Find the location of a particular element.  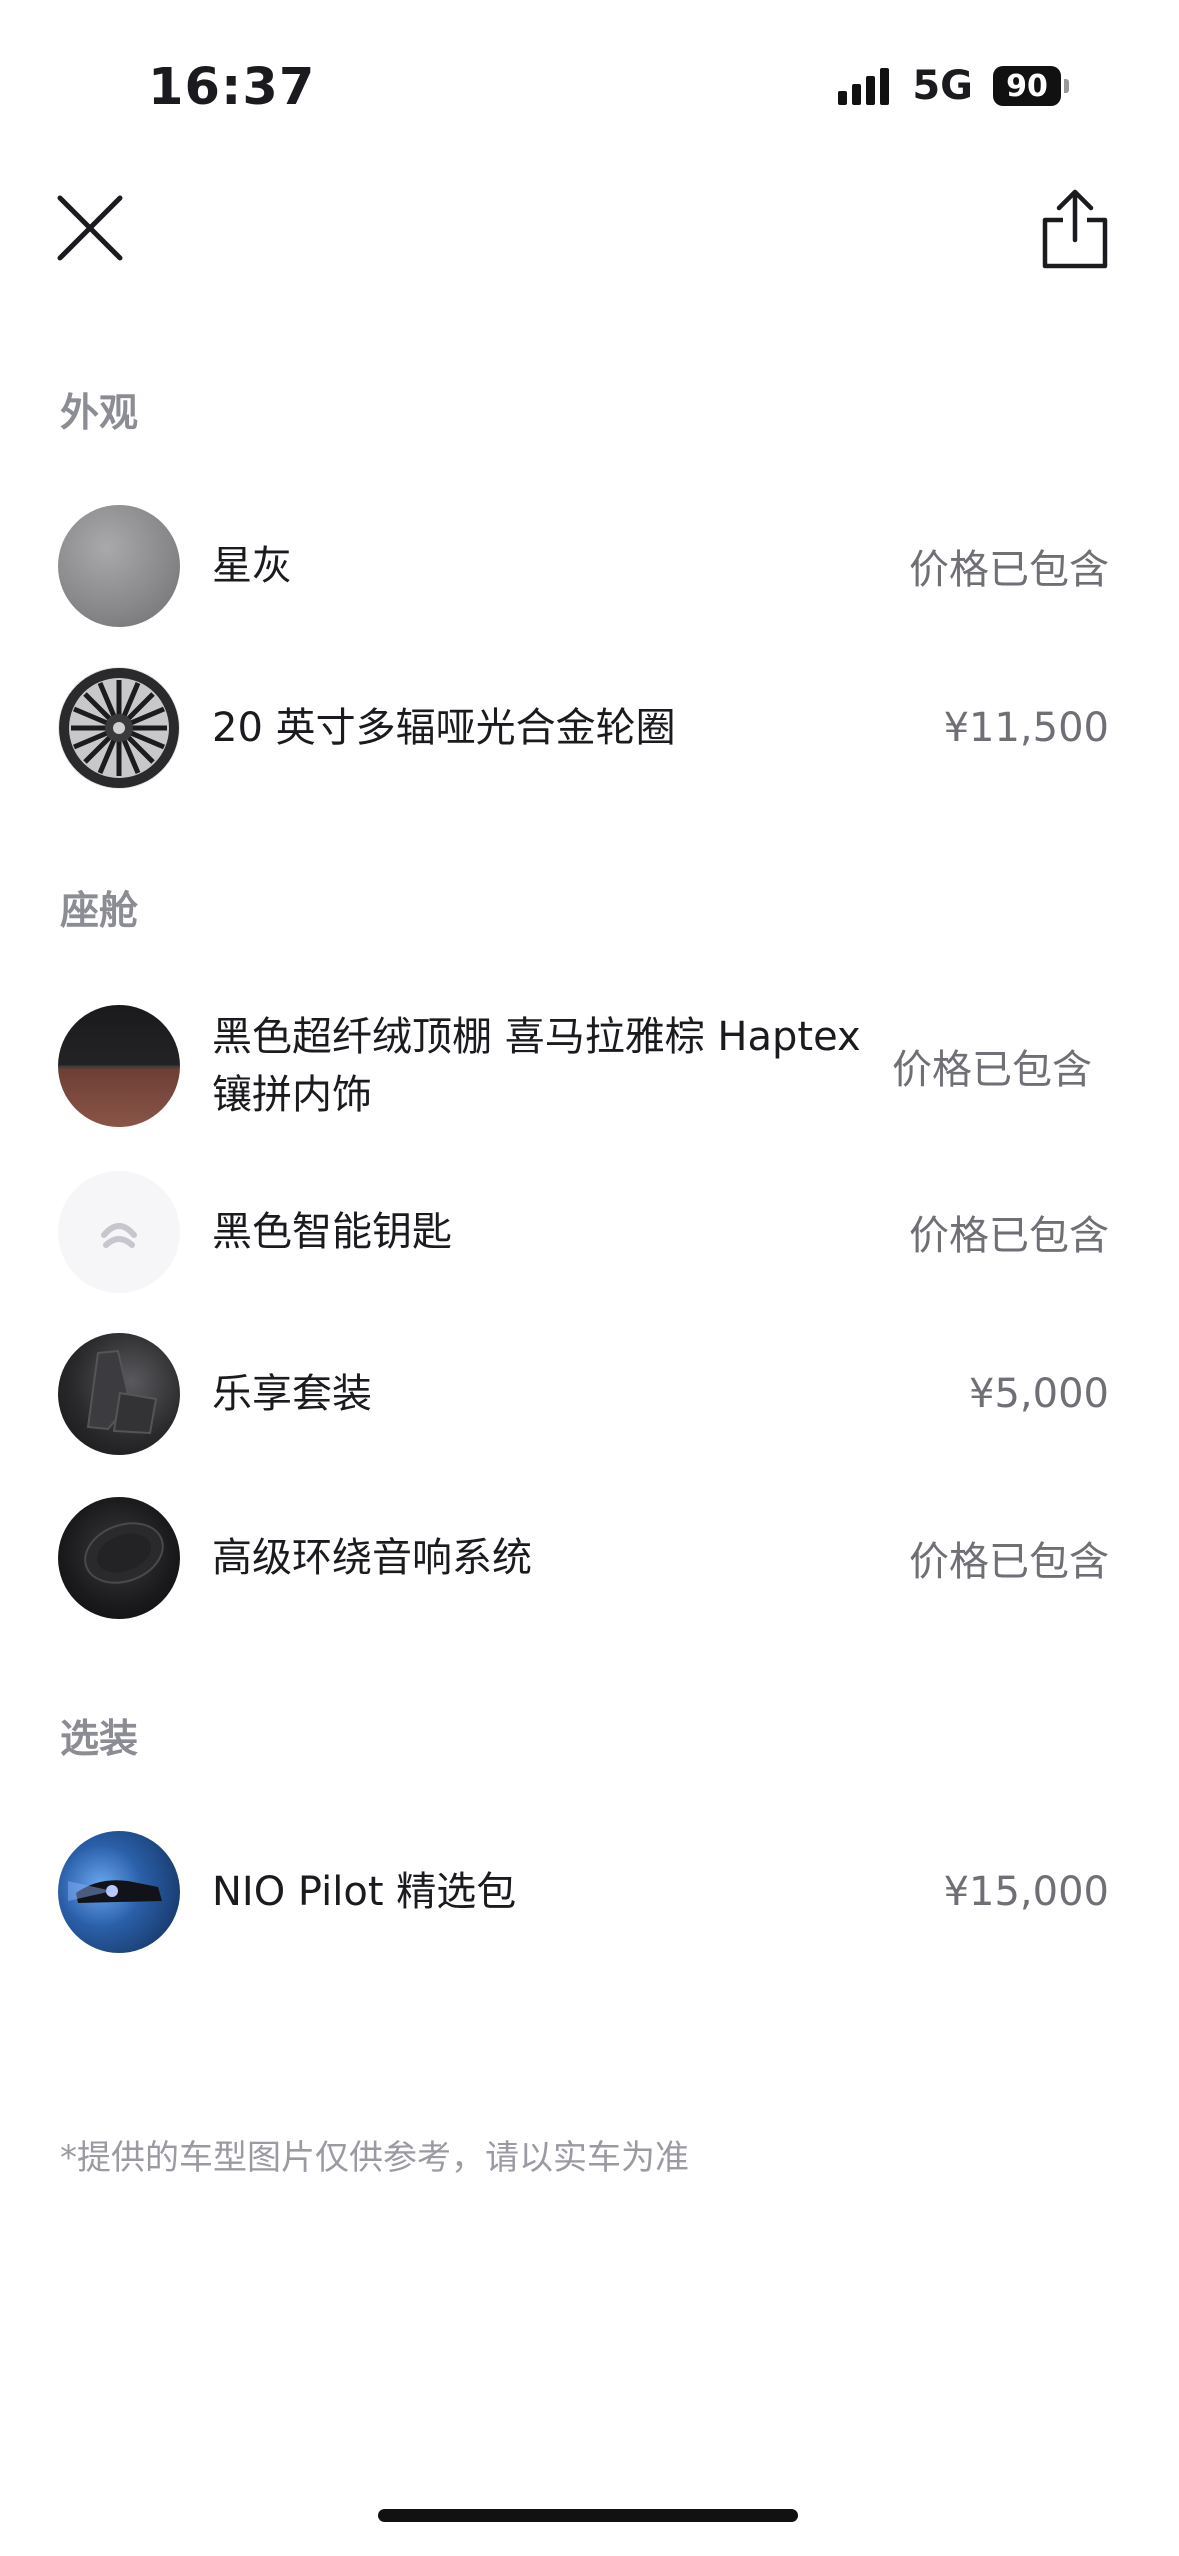

item-name: 星灰 is located at coordinates (252, 566).